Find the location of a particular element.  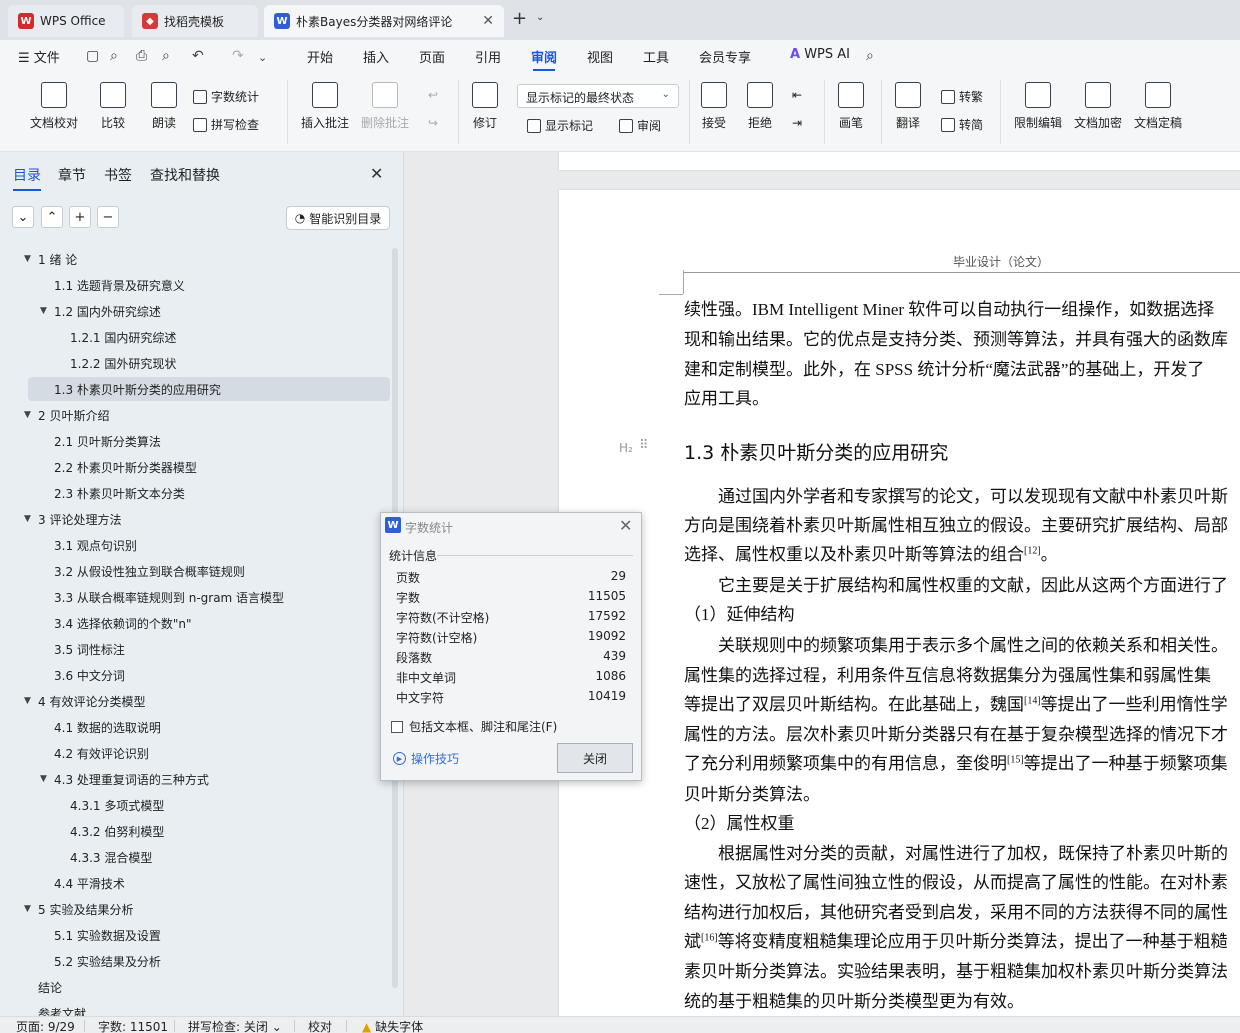

toc-item: ▼ 4 有效评论分类模型 is located at coordinates (84, 701).